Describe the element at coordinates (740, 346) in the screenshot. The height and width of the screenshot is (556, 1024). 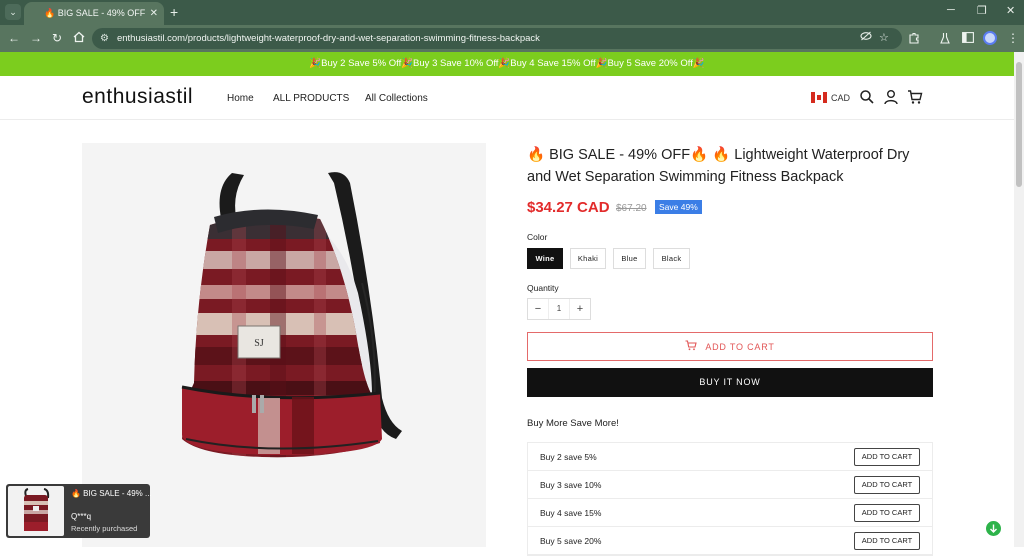
I see `add-to-cart-label: ADD TO CART` at that location.